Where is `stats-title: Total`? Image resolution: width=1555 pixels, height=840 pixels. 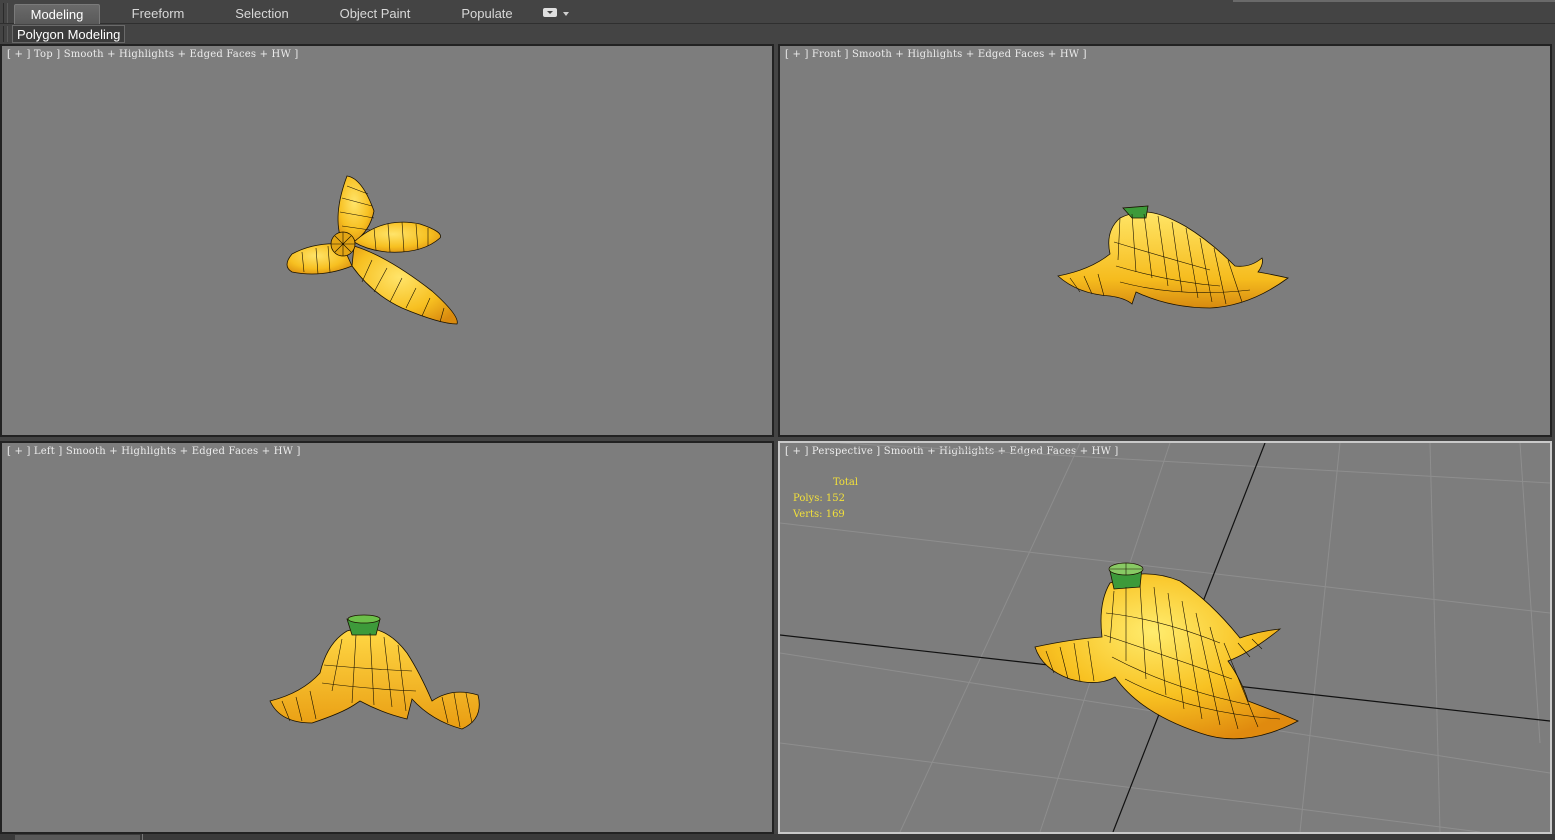
stats-title: Total is located at coordinates (846, 482).